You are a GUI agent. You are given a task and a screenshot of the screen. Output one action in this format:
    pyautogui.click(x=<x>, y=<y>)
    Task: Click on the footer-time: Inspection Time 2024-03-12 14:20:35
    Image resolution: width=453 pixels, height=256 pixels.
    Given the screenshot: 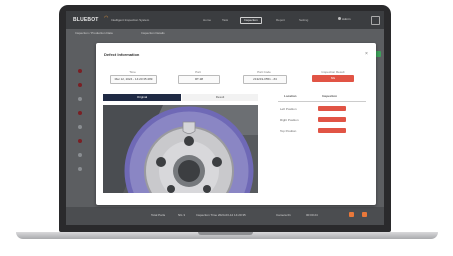 What is the action you would take?
    pyautogui.click(x=221, y=215)
    